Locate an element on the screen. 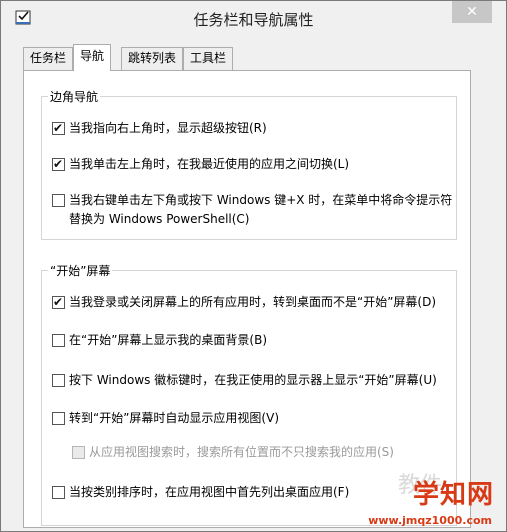 The height and width of the screenshot is (532, 507). option-go-to-desktop: 当我登录或关闭屏幕上的所有应用时，转到桌面而不是“开始”屏幕(D) is located at coordinates (244, 302).